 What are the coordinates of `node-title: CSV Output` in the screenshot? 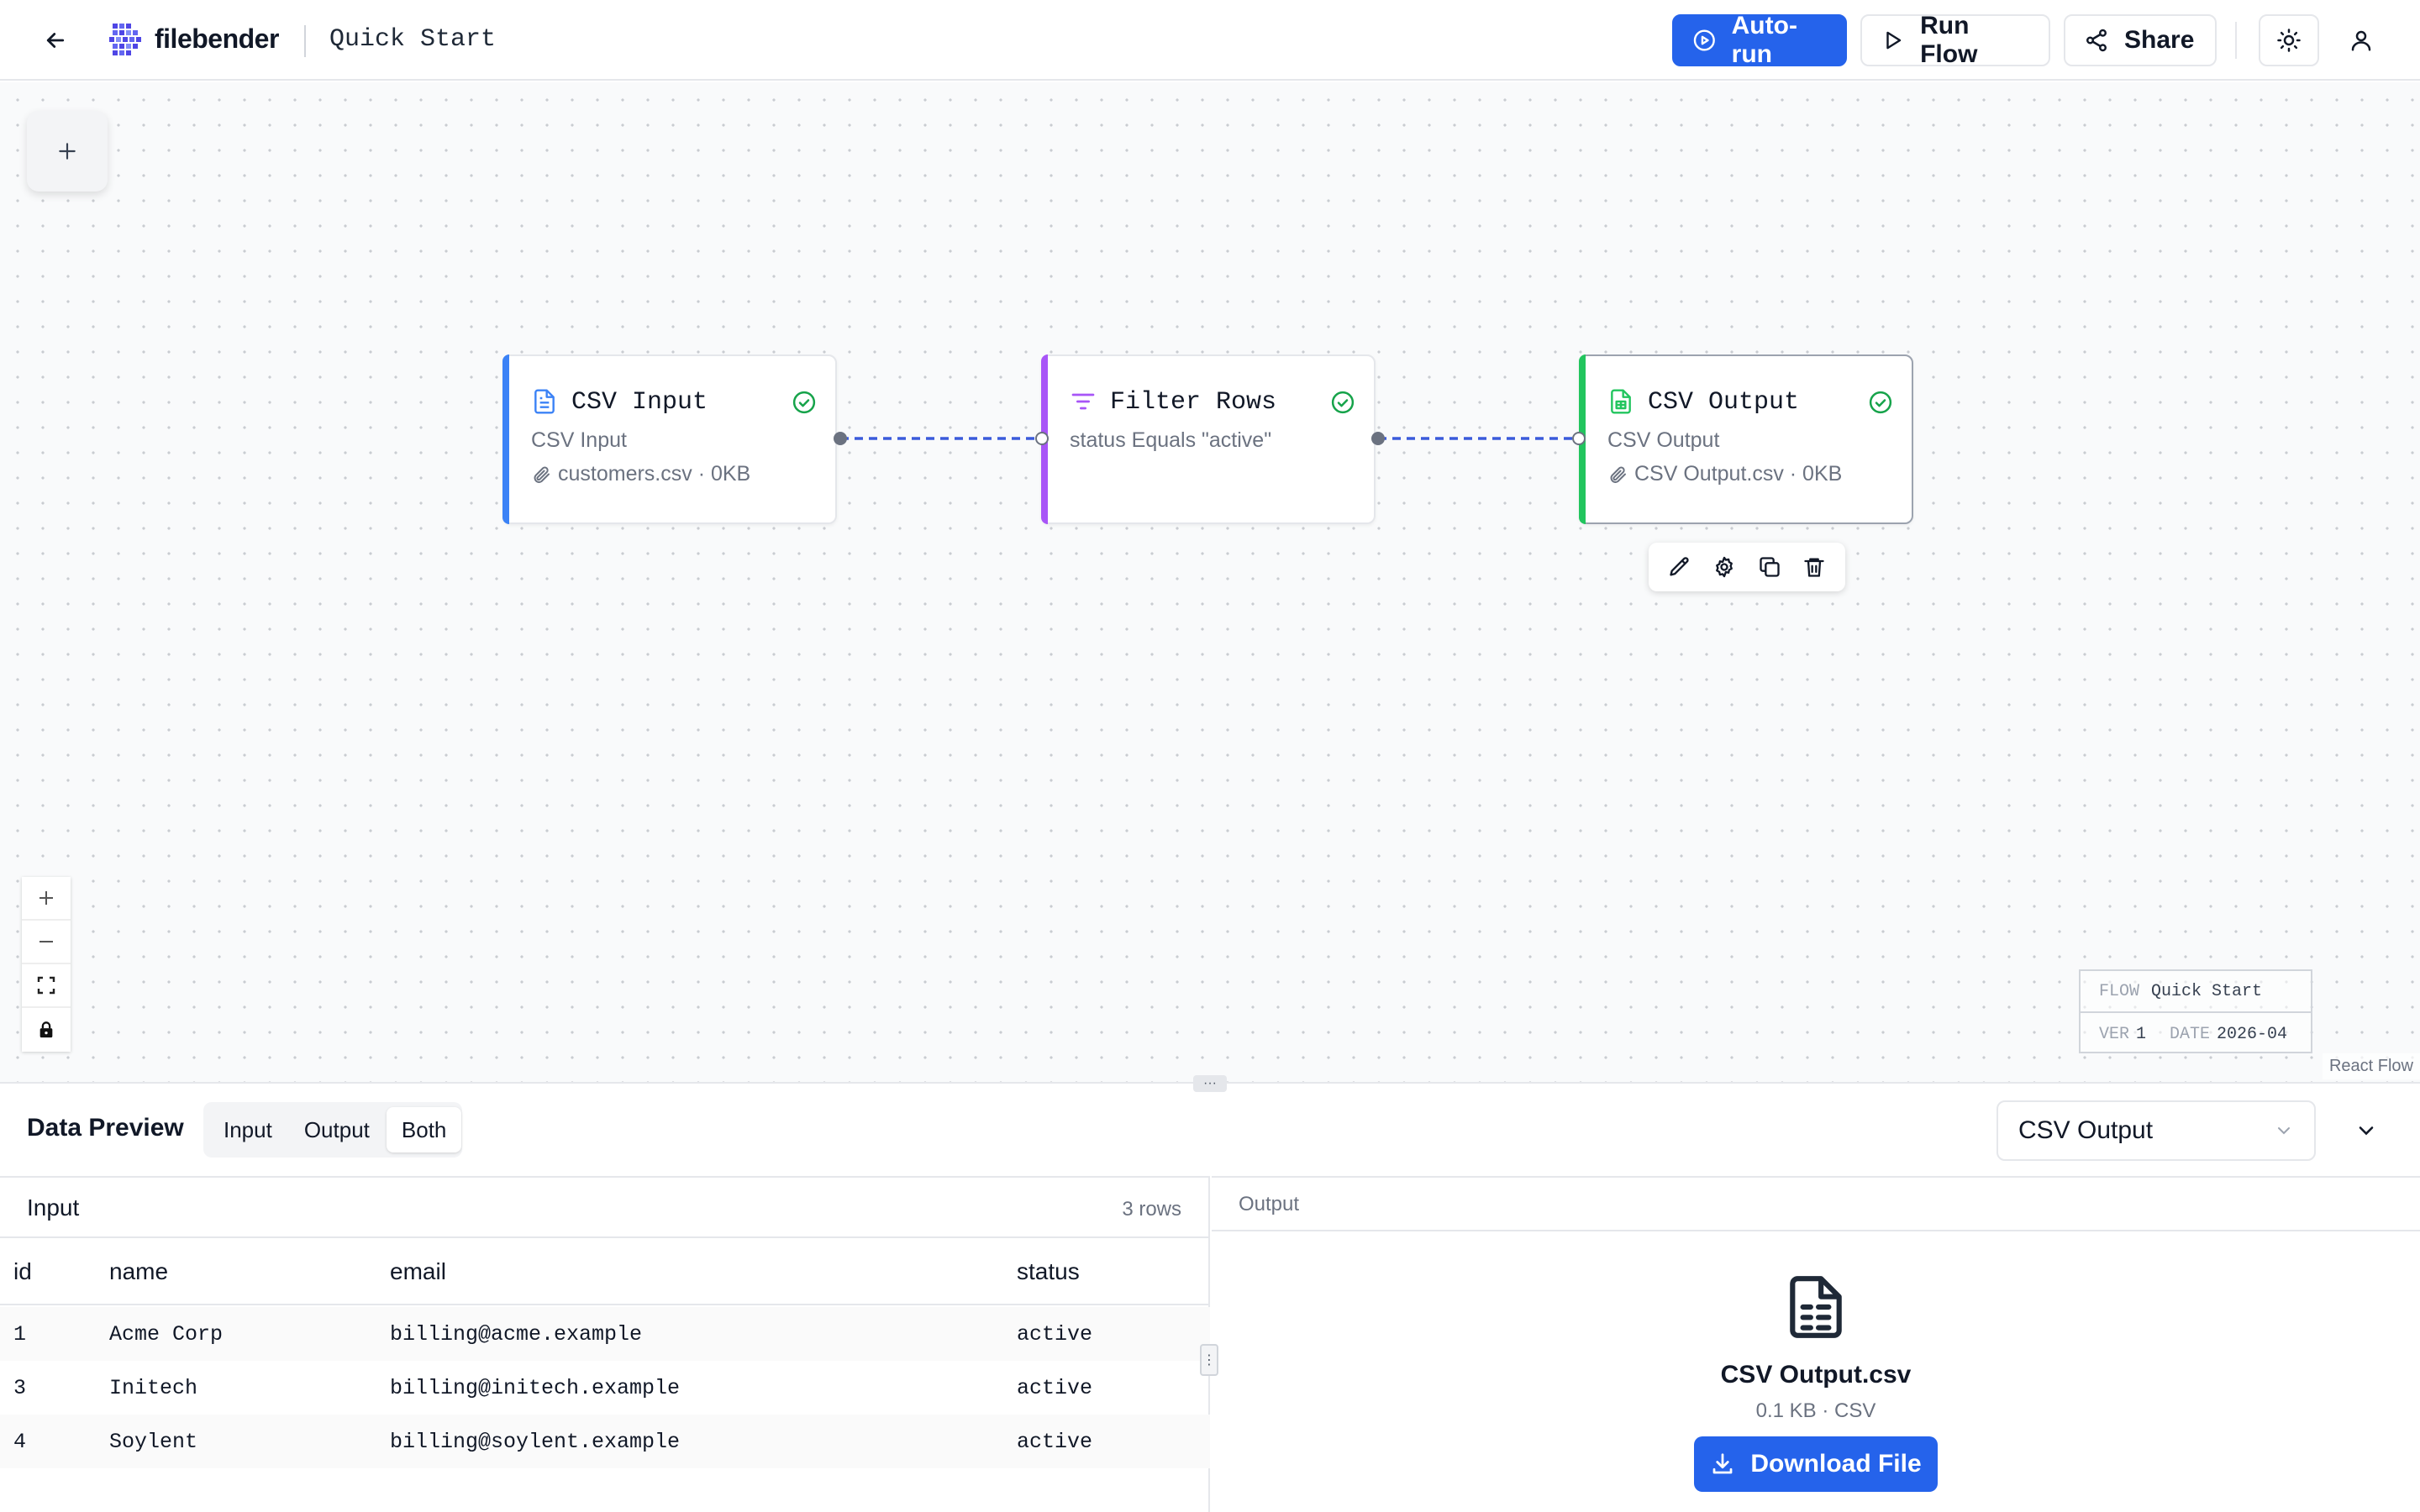 It's located at (1724, 402).